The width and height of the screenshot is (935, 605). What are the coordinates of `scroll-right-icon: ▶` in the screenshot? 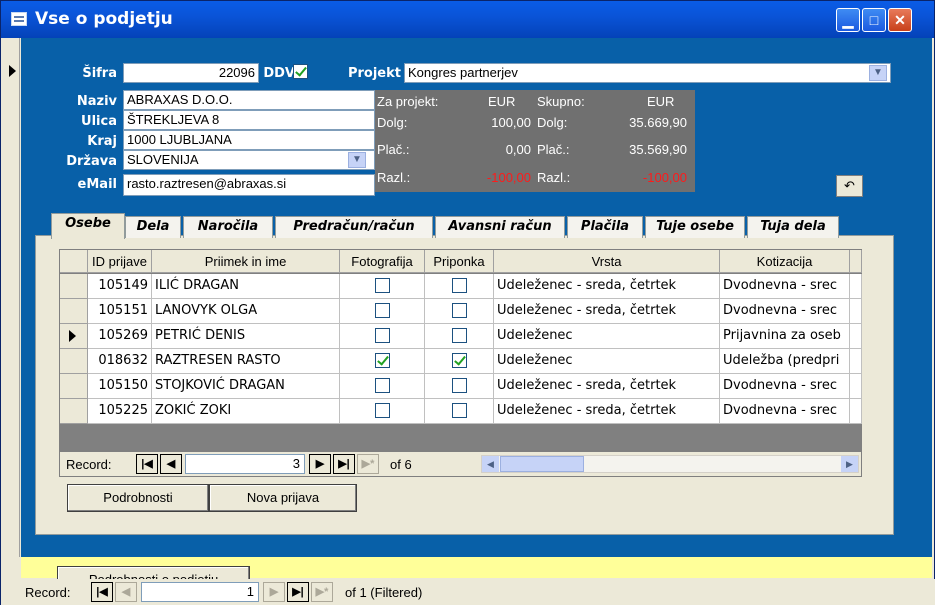 It's located at (849, 464).